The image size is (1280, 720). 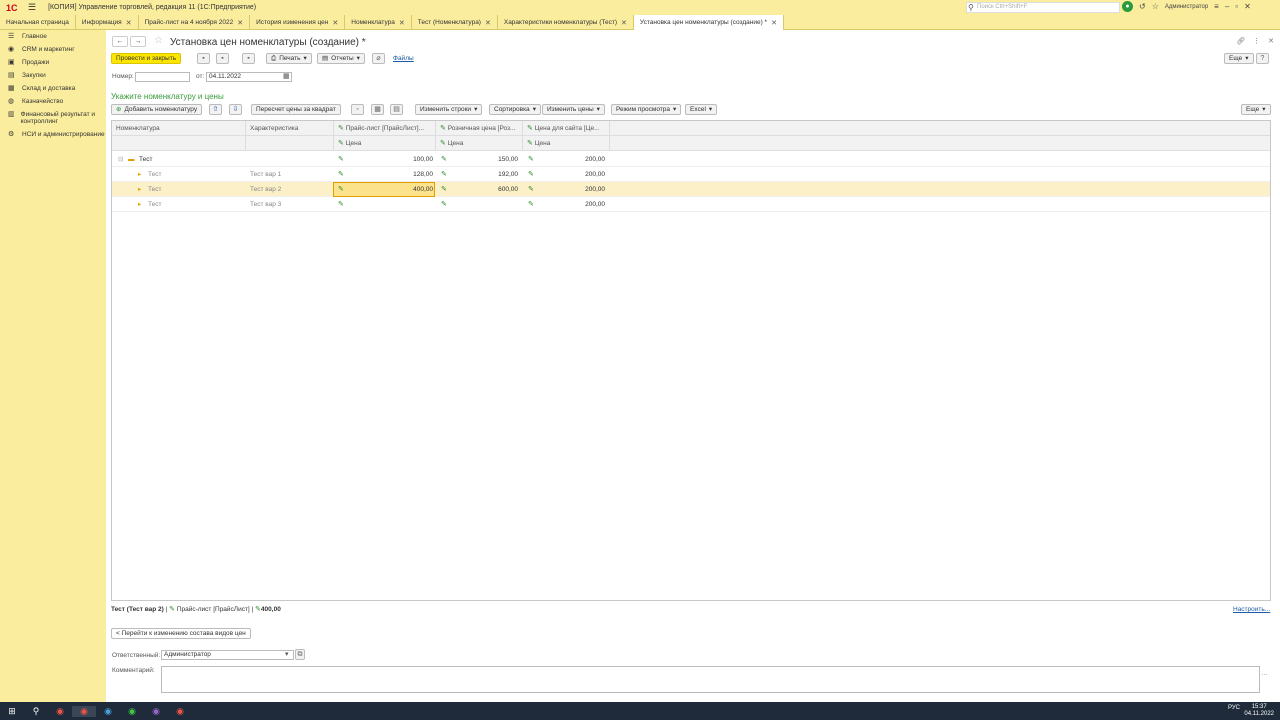 I want to click on close-window-icon: ✕, so click(x=1247, y=6).